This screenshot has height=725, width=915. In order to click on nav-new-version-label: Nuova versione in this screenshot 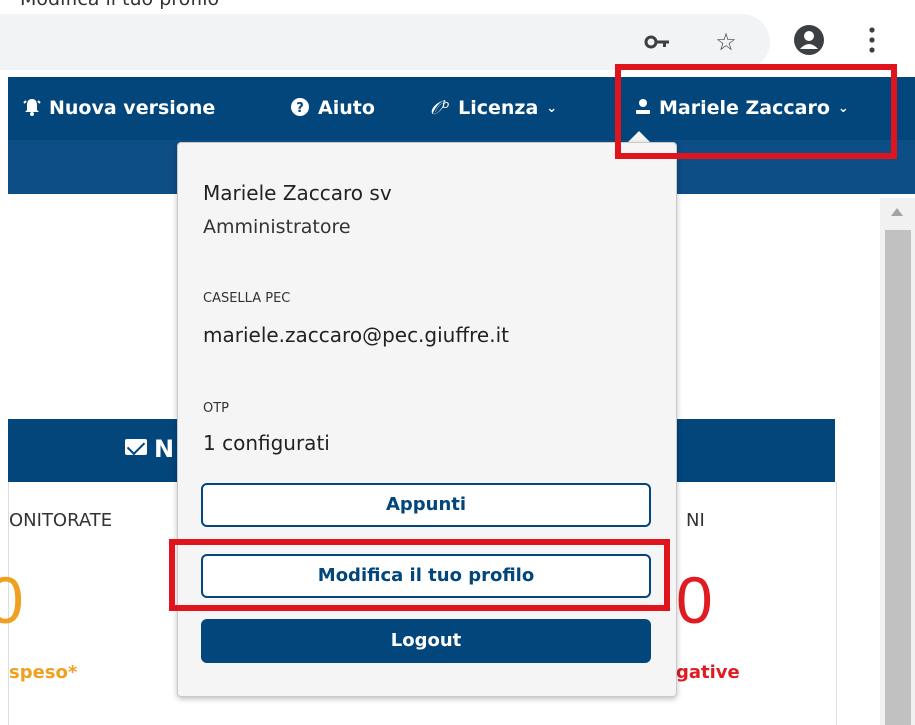, I will do `click(132, 108)`.